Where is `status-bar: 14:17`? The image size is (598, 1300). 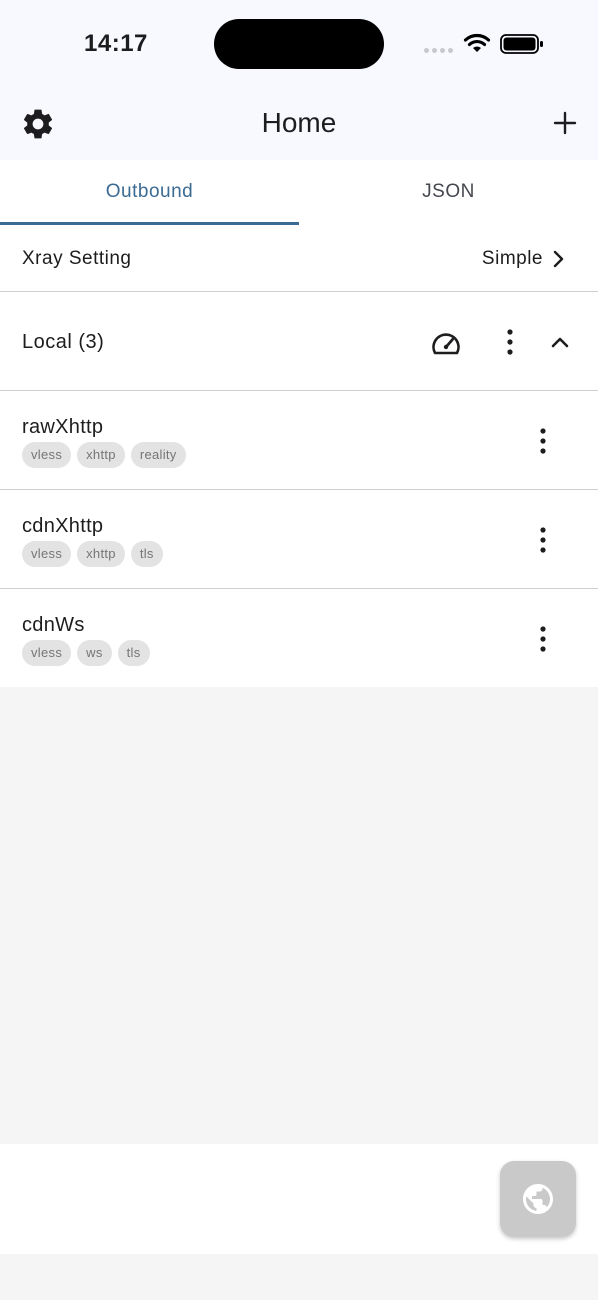
status-bar: 14:17 is located at coordinates (299, 44).